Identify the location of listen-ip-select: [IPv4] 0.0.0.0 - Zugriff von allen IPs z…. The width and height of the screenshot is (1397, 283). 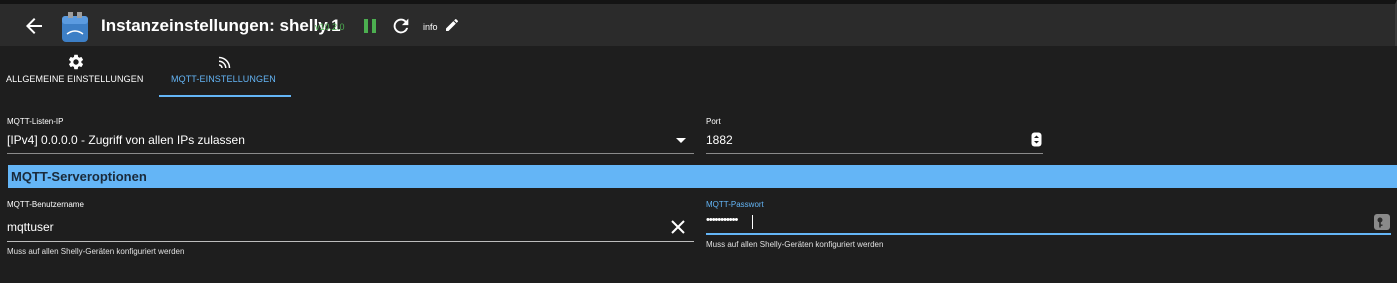
(350, 140).